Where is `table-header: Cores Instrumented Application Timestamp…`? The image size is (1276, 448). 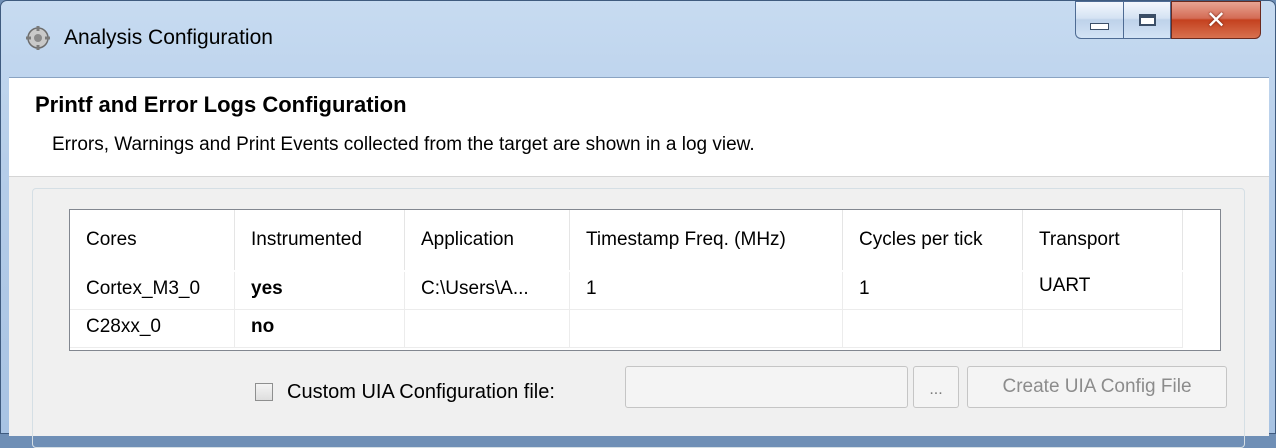
table-header: Cores Instrumented Application Timestamp… is located at coordinates (645, 240).